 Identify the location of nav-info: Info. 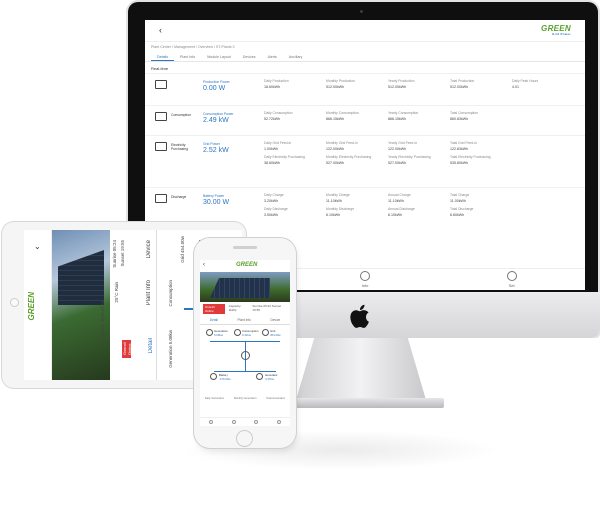
(365, 279).